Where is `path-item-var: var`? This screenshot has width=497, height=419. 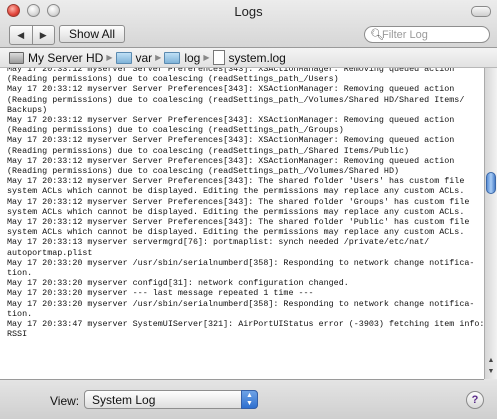 path-item-var: var is located at coordinates (134, 57).